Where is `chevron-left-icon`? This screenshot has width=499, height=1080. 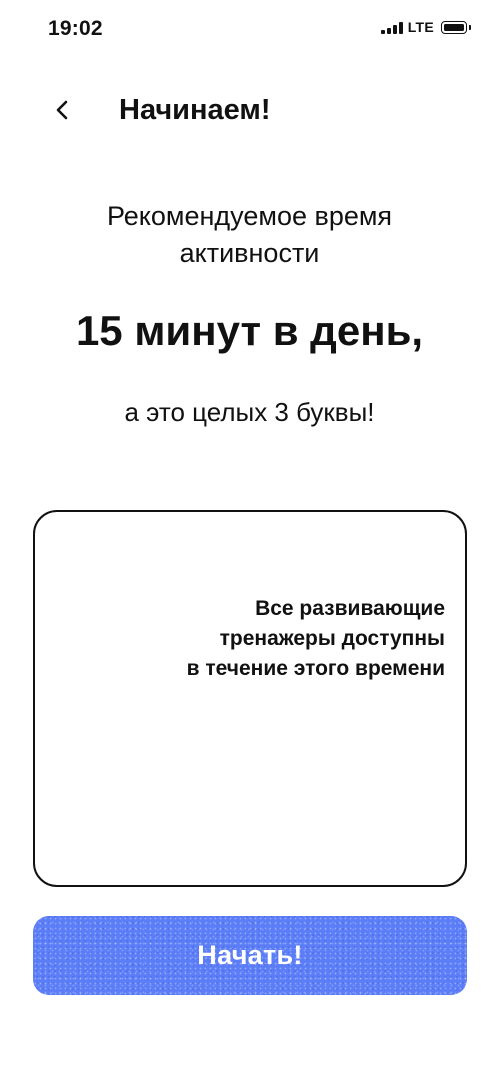
chevron-left-icon is located at coordinates (62, 110).